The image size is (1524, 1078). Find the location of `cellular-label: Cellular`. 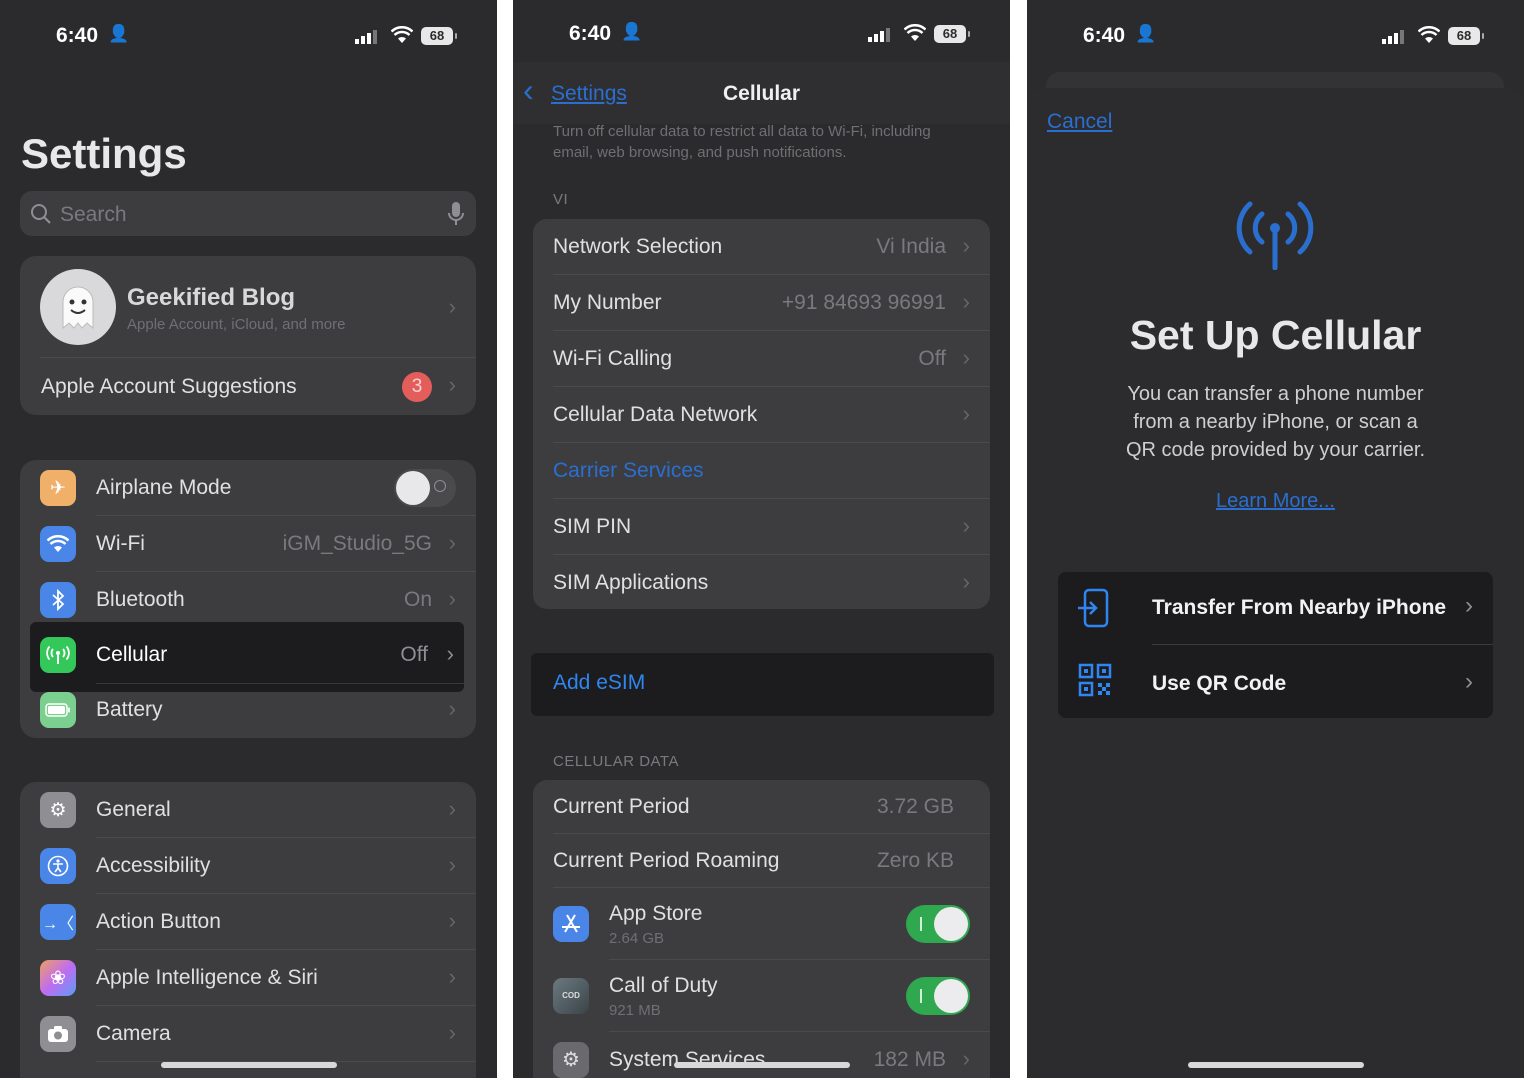

cellular-label: Cellular is located at coordinates (132, 654).